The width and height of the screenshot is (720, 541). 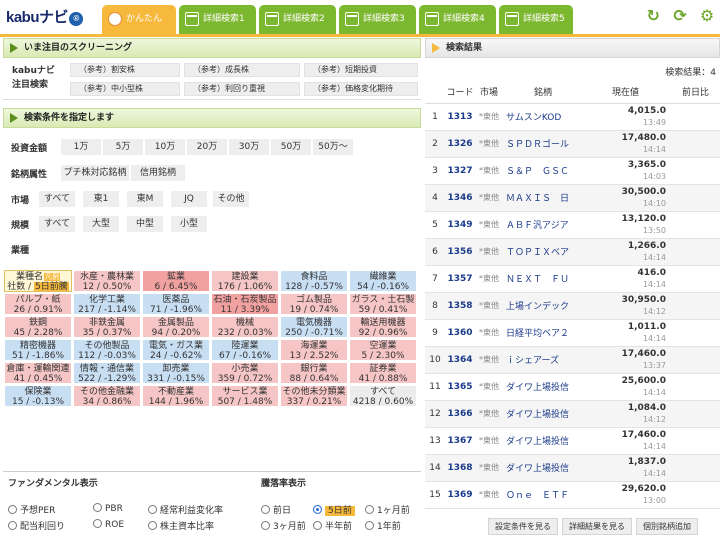 What do you see at coordinates (101, 199) in the screenshot?
I see `market-option-tosho1: 東1` at bounding box center [101, 199].